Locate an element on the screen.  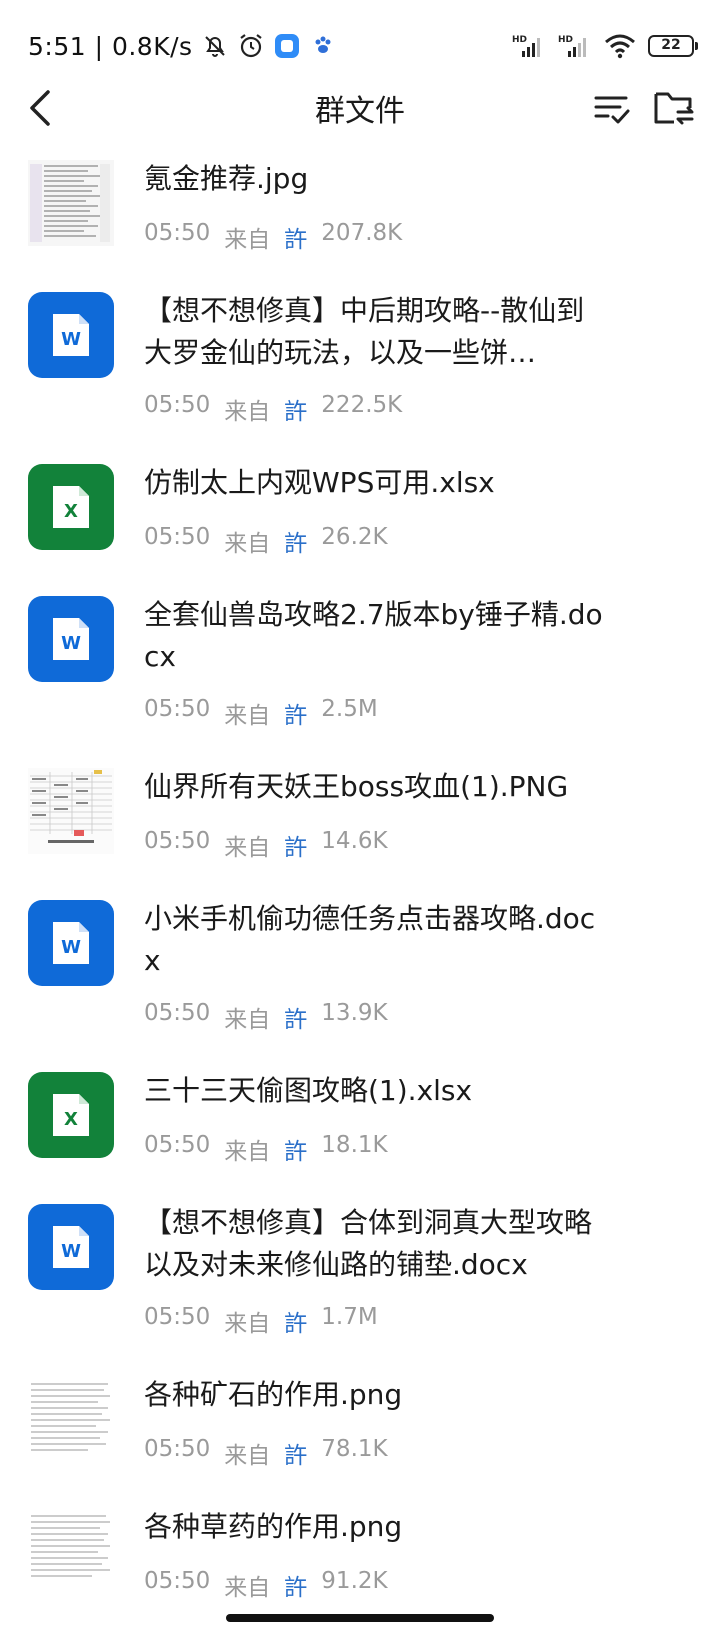
sort-filter-icon is located at coordinates (612, 108).